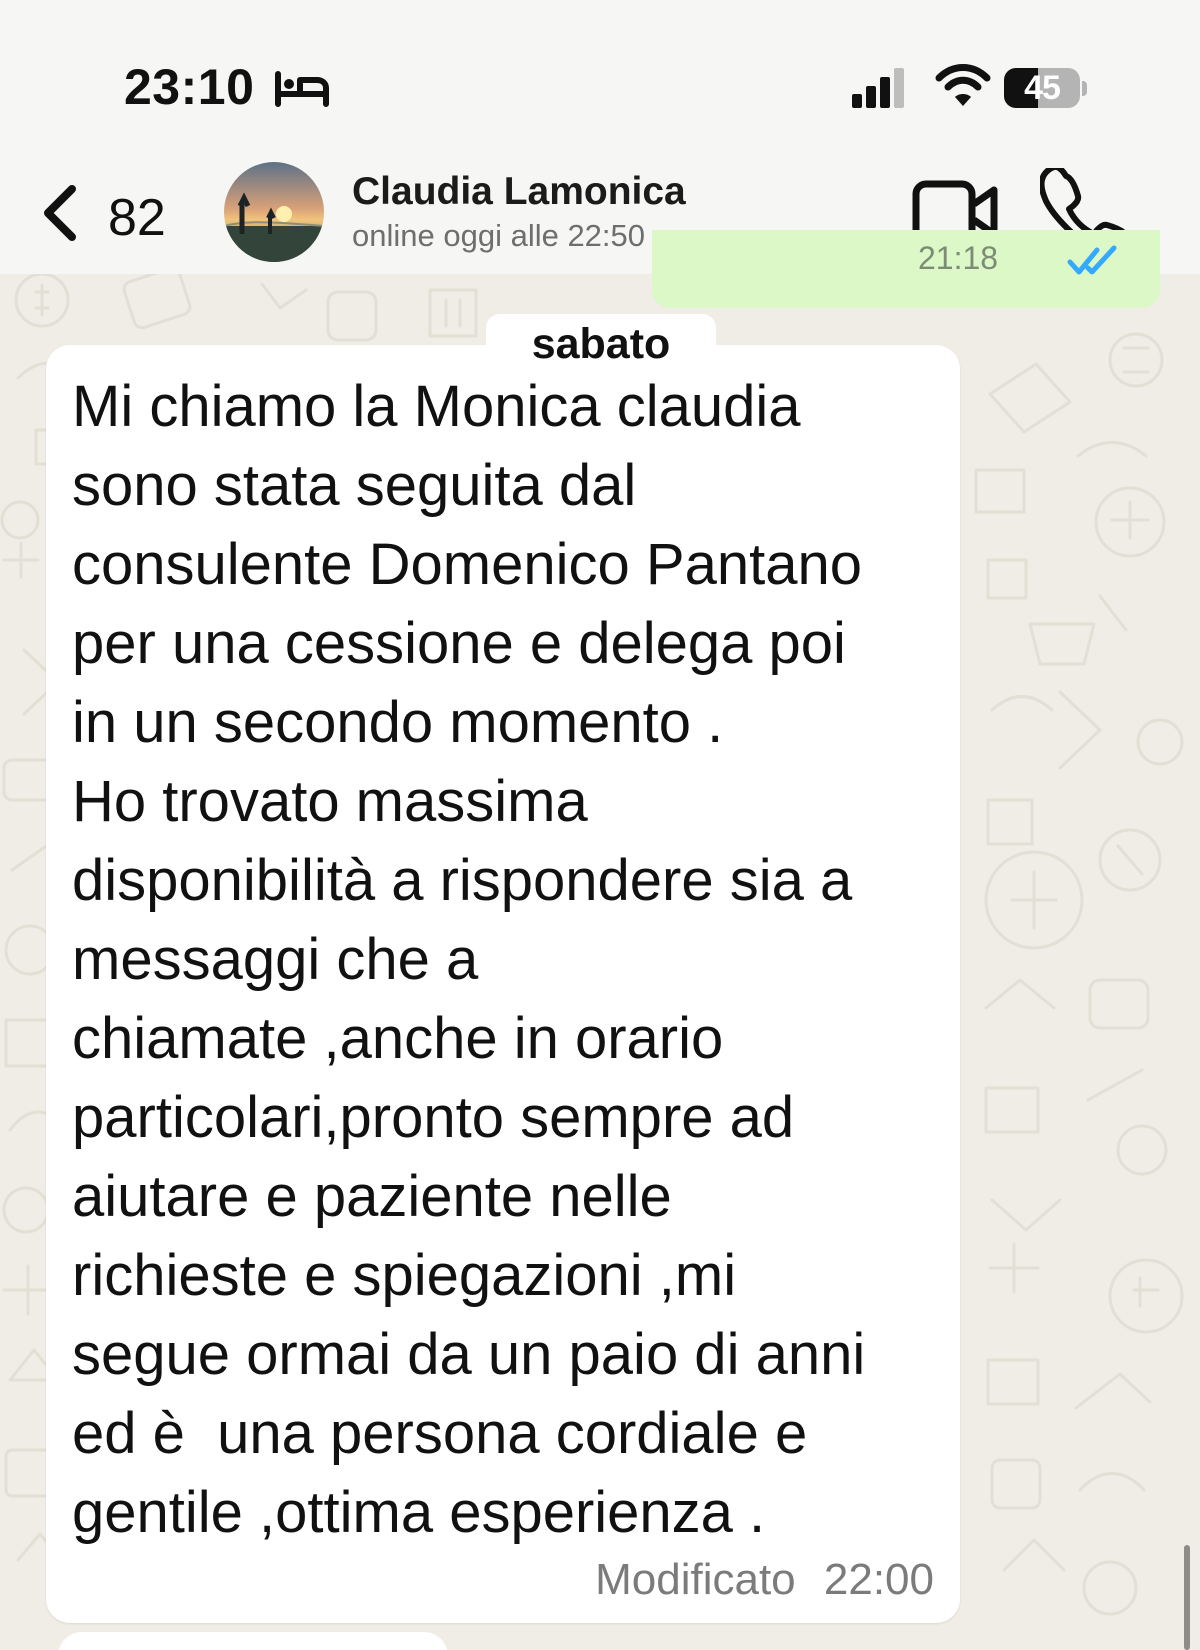  I want to click on battery-level-text: 45, so click(1042, 88).